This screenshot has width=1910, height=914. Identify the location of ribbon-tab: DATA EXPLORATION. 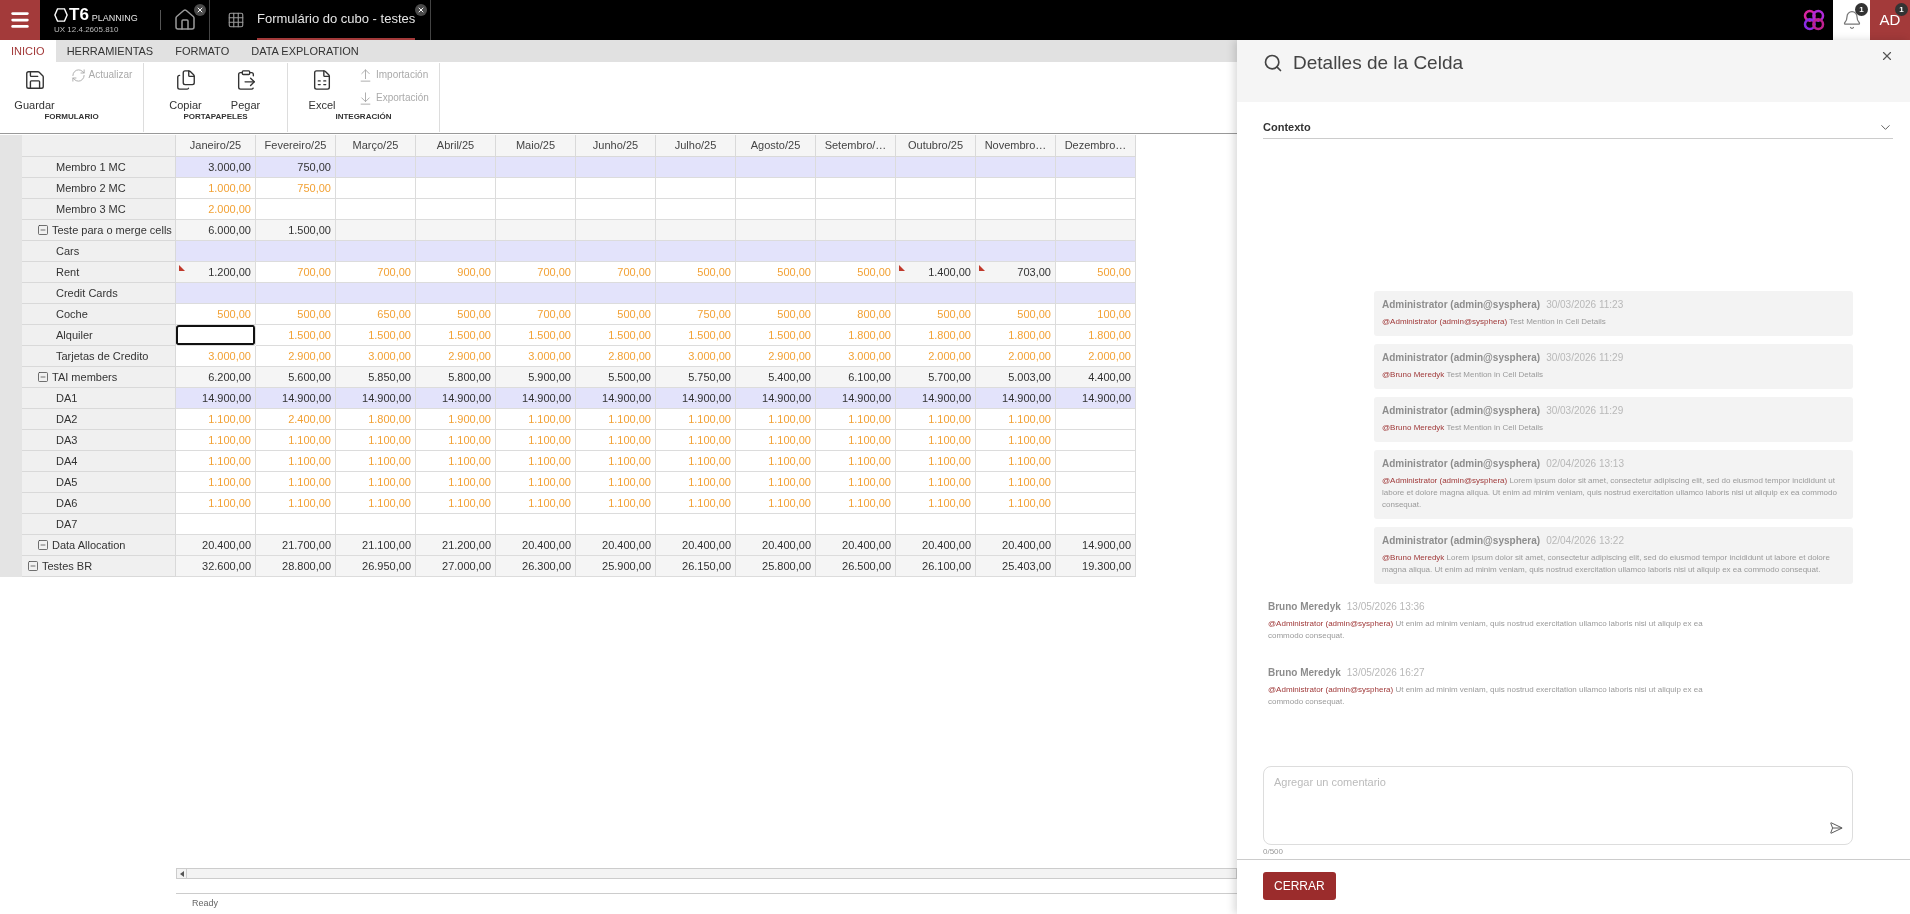
(305, 51).